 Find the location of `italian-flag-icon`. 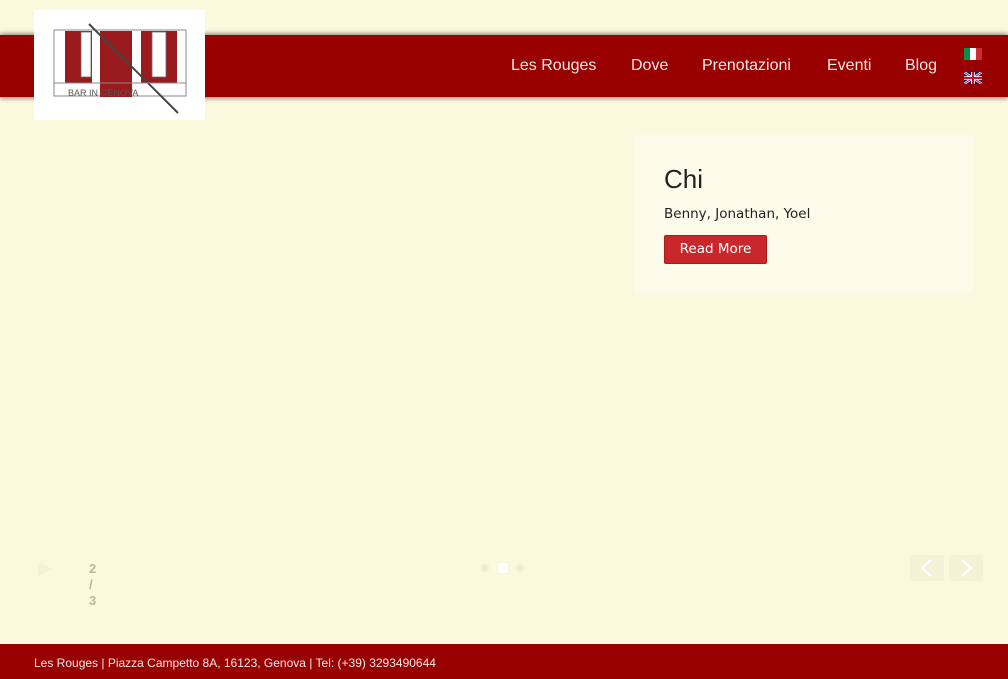

italian-flag-icon is located at coordinates (973, 54).